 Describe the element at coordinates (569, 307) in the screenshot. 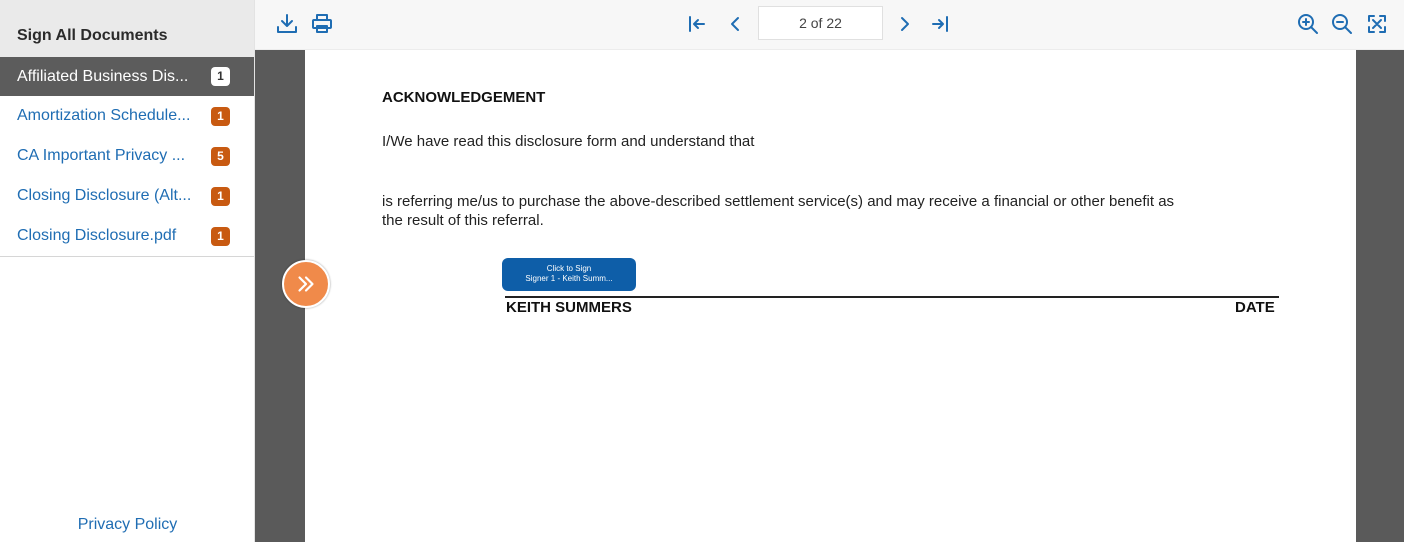

I see `signer-name: KEITH SUMMERS` at that location.